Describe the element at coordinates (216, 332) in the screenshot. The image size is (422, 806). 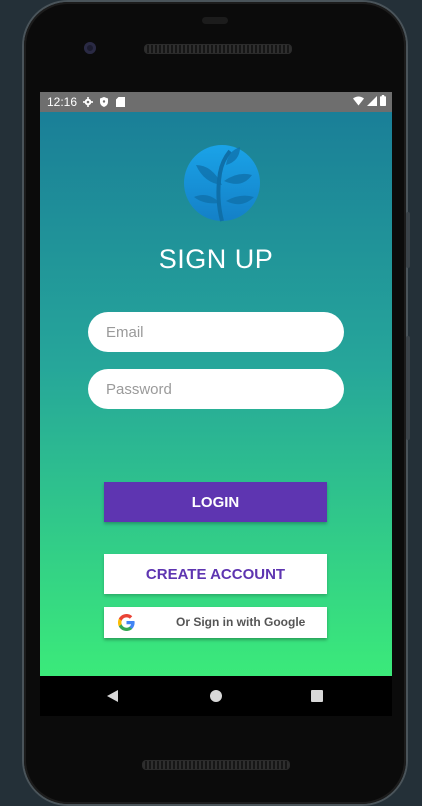
I see `email-field` at that location.